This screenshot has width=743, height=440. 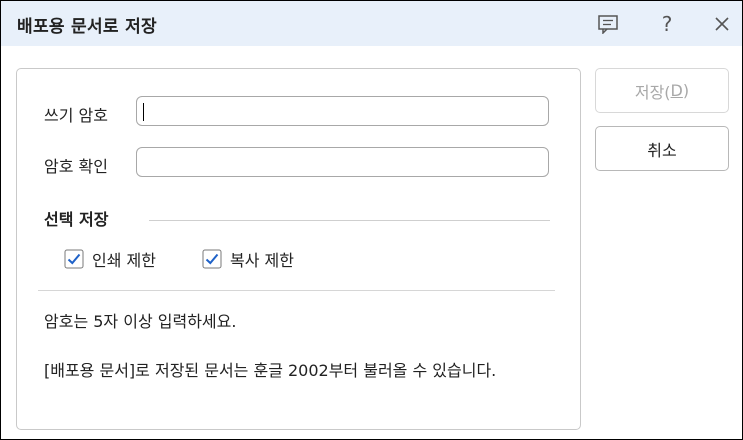 I want to click on help-button: ?, so click(x=667, y=24).